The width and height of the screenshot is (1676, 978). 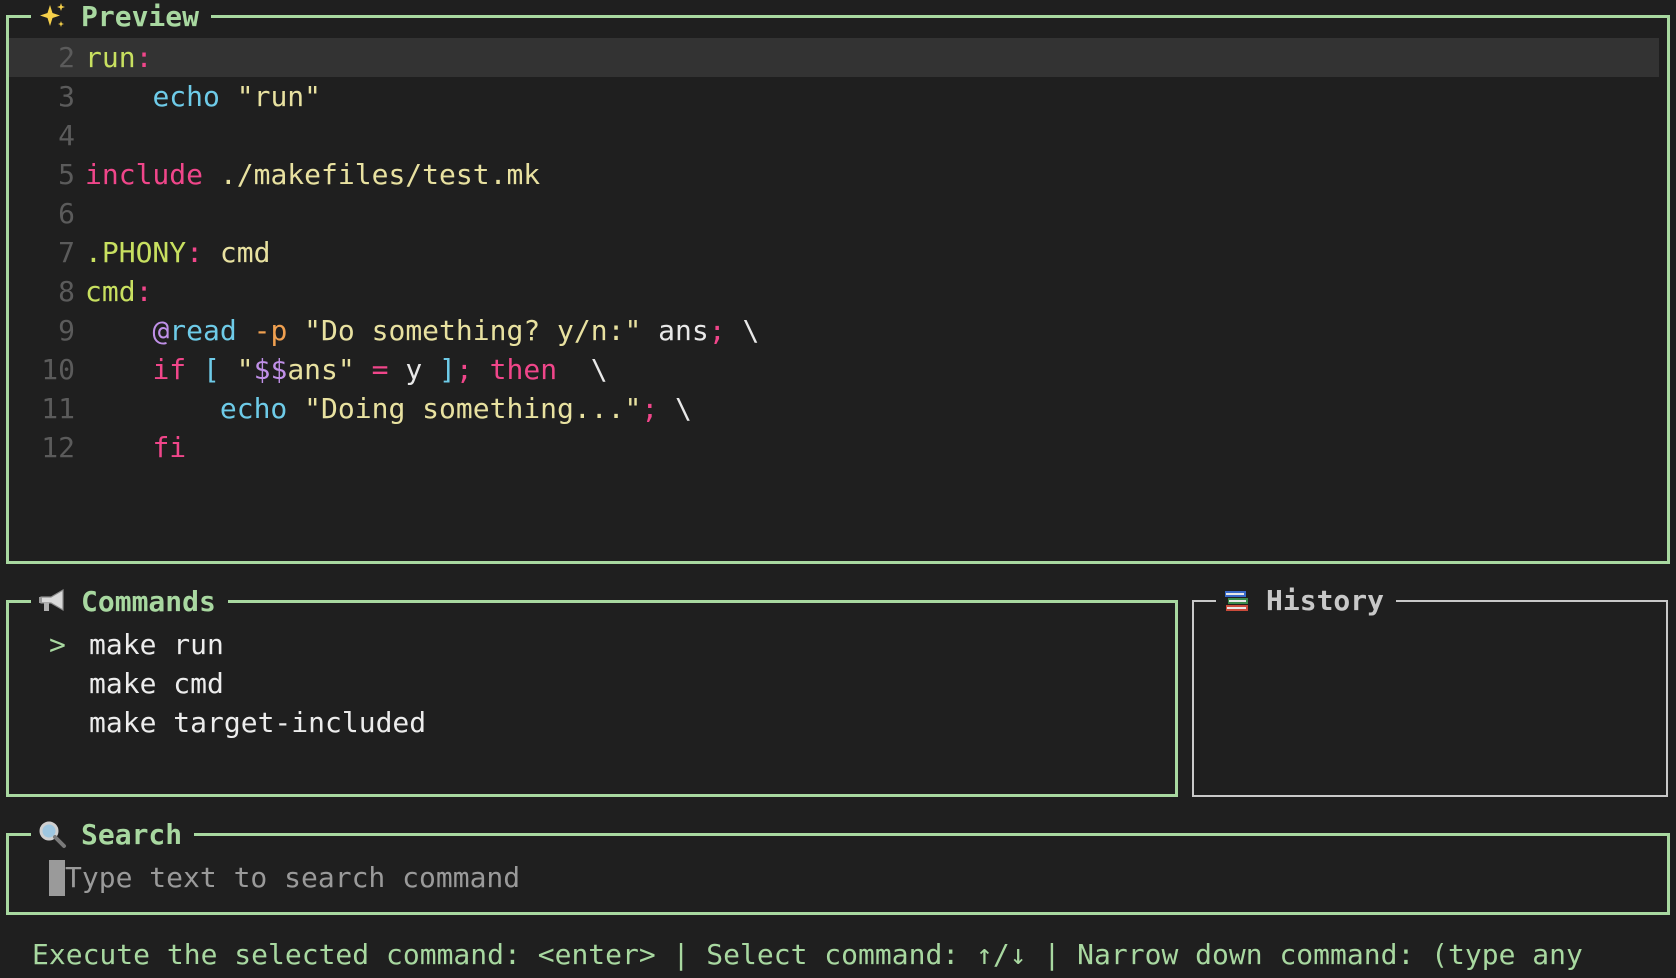 I want to click on code-token: ", so click(x=236, y=369).